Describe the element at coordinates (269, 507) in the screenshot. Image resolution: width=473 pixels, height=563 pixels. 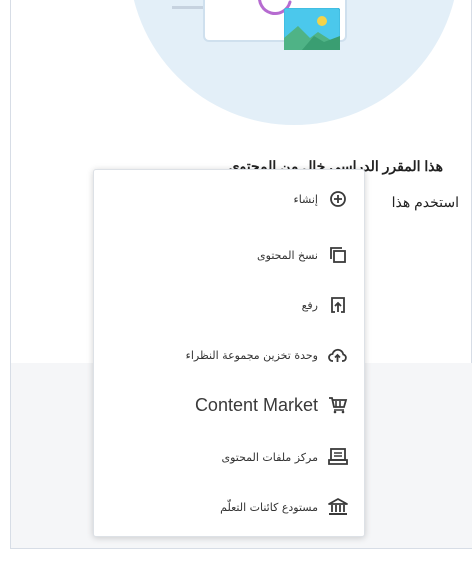
I see `menu-item-label: مستودع كائنات التعلّم` at that location.